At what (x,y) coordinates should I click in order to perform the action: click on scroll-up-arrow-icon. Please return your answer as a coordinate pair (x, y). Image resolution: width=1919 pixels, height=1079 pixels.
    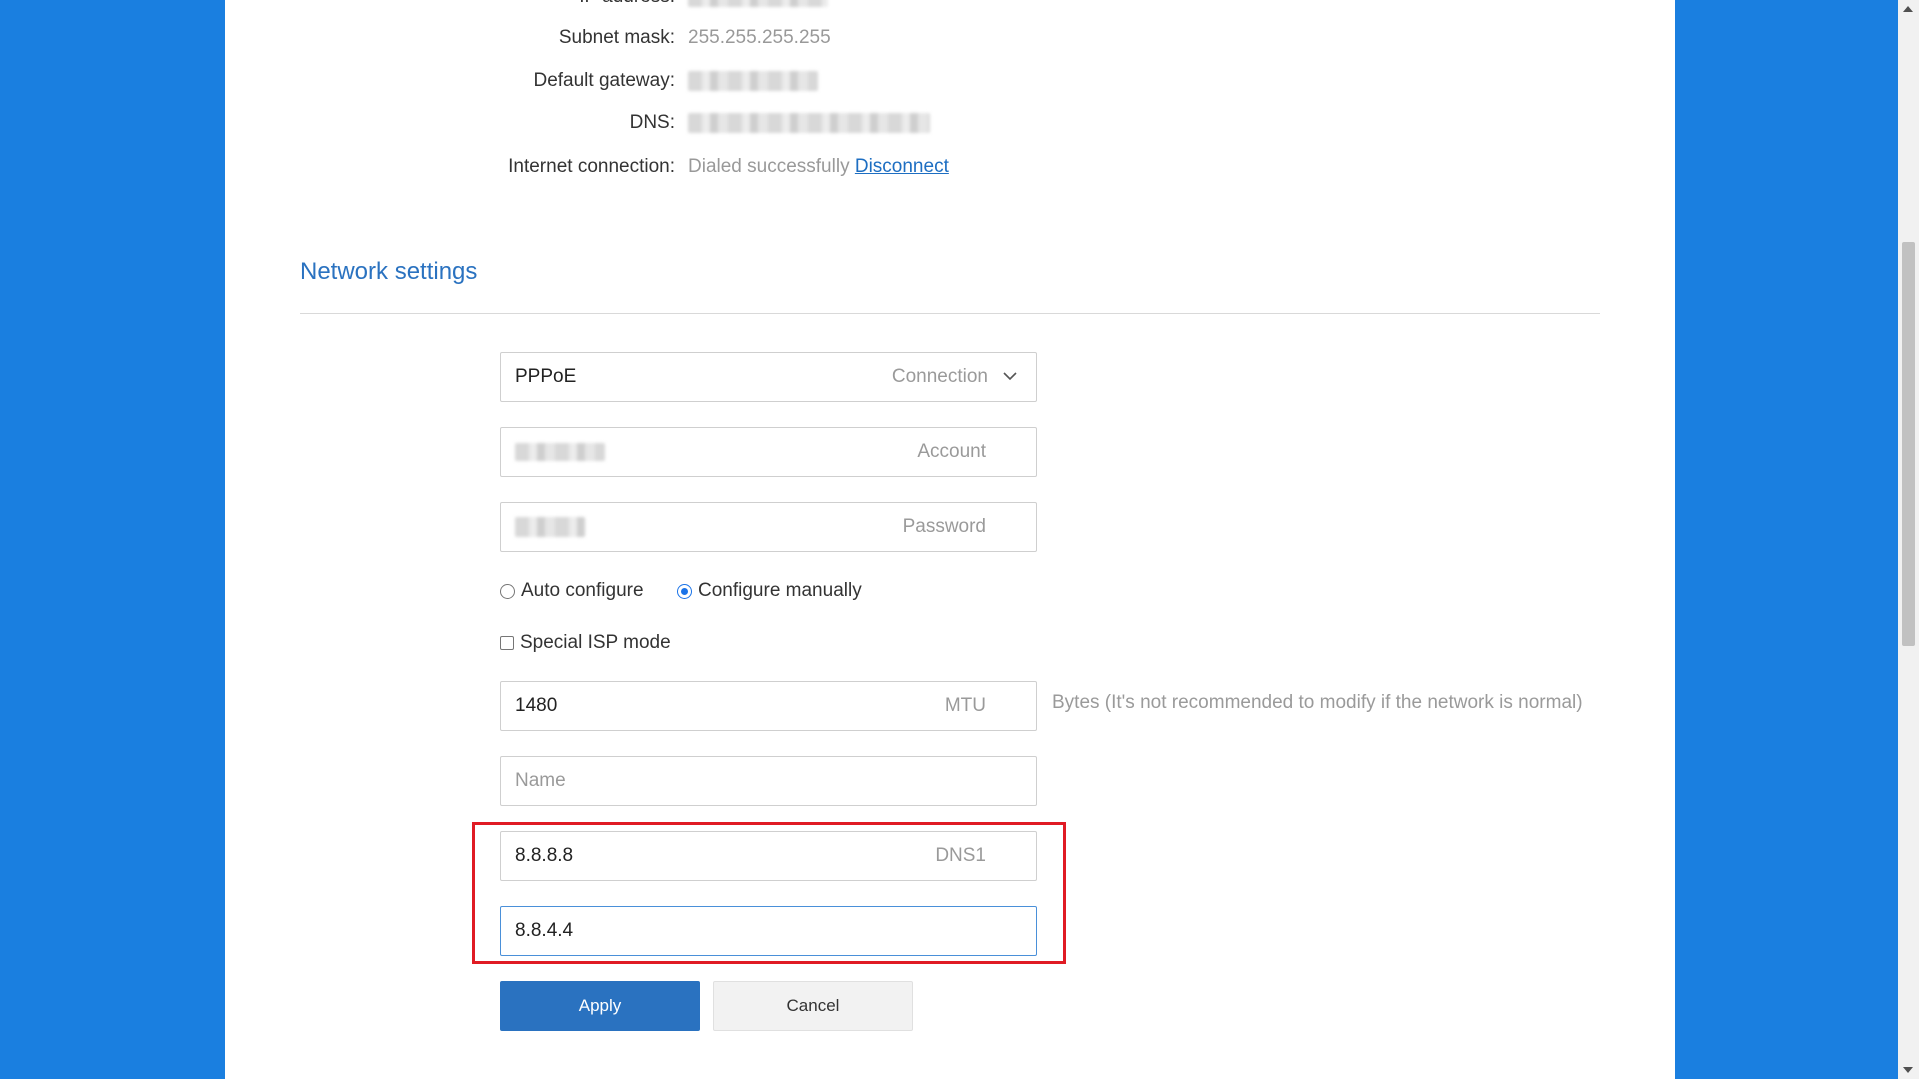
    Looking at the image, I should click on (1908, 9).